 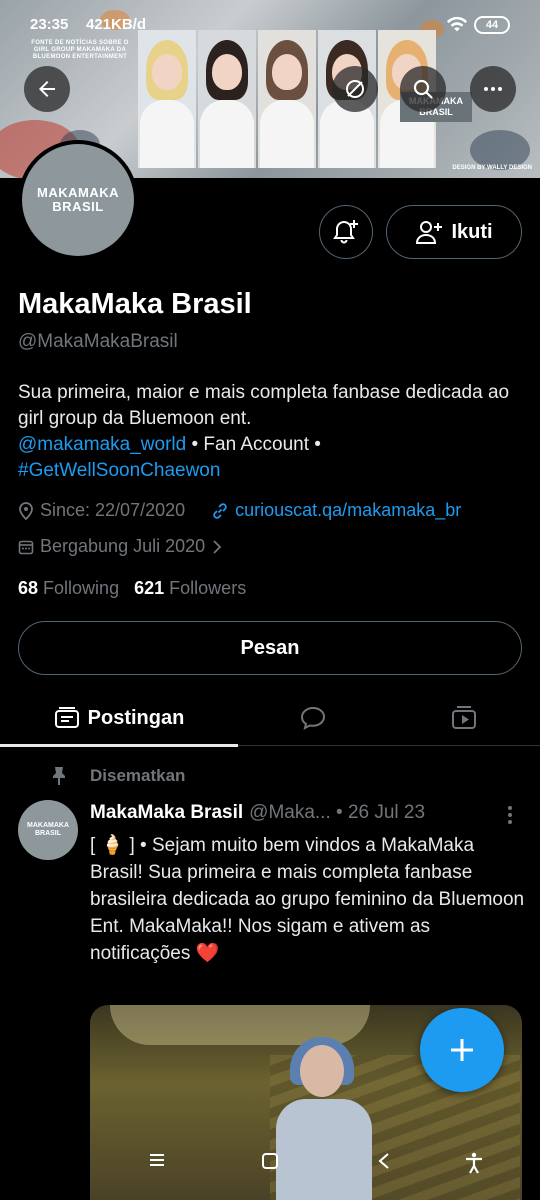 I want to click on avatar: MAKAMAKA BRASIL, so click(x=78, y=200).